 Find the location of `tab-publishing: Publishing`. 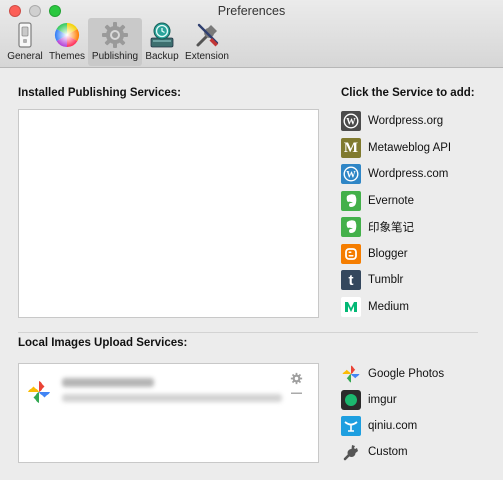

tab-publishing: Publishing is located at coordinates (115, 42).